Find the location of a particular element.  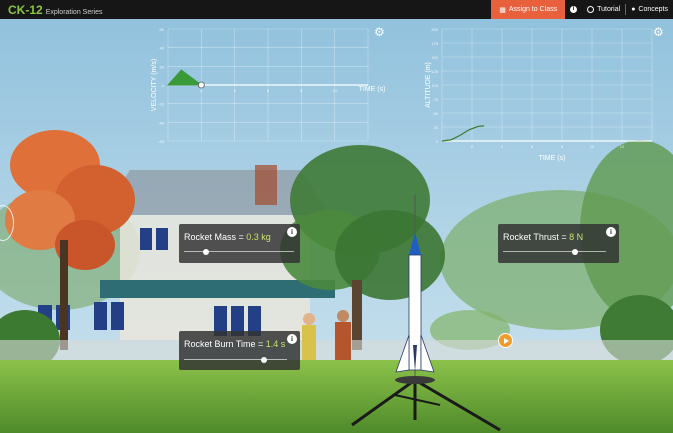

rocket-mass-panel: Rocket Mass = 0.3 kg i is located at coordinates (239, 243).